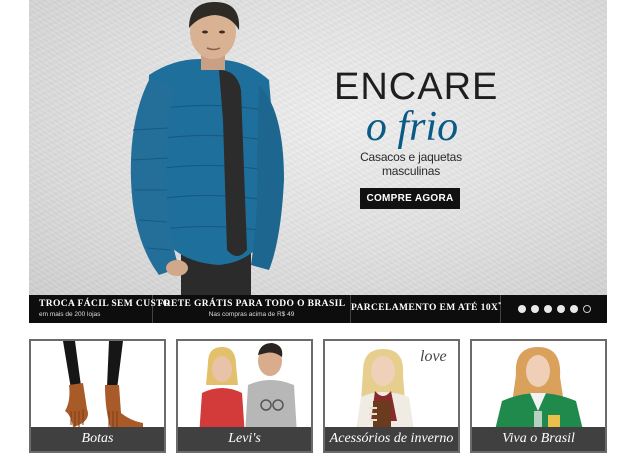 The image size is (620, 453). I want to click on benefit-title-text: PARCELAMENTO EM ATÉ 10X, so click(425, 308).